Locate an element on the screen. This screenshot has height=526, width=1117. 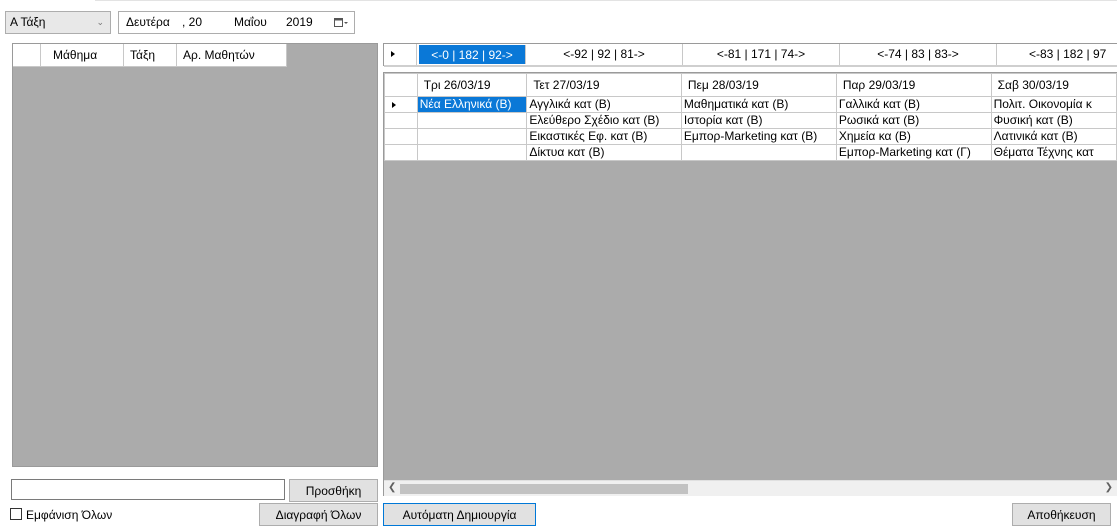
schedule-corner is located at coordinates (401, 85).